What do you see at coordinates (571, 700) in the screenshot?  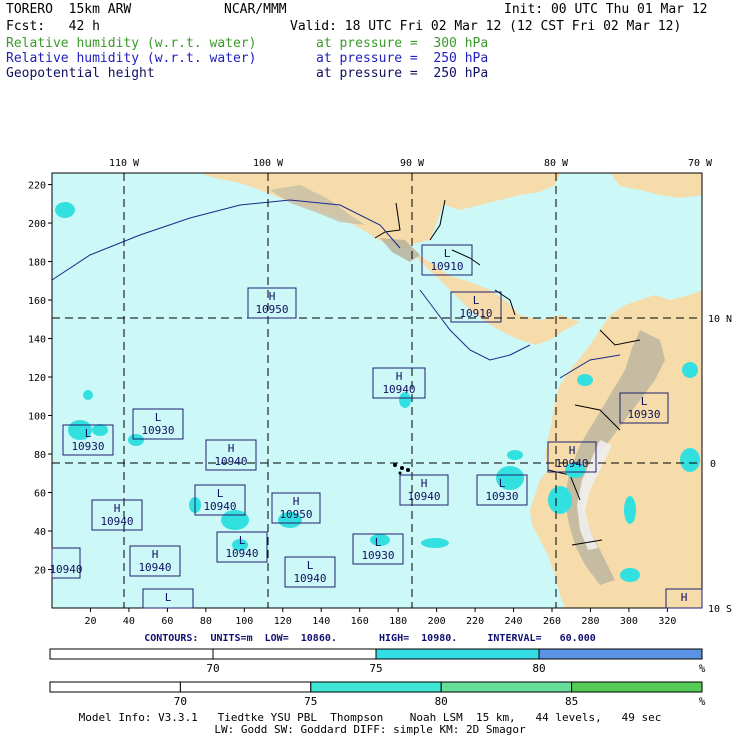 I see `colorbar-tick-label: 85` at bounding box center [571, 700].